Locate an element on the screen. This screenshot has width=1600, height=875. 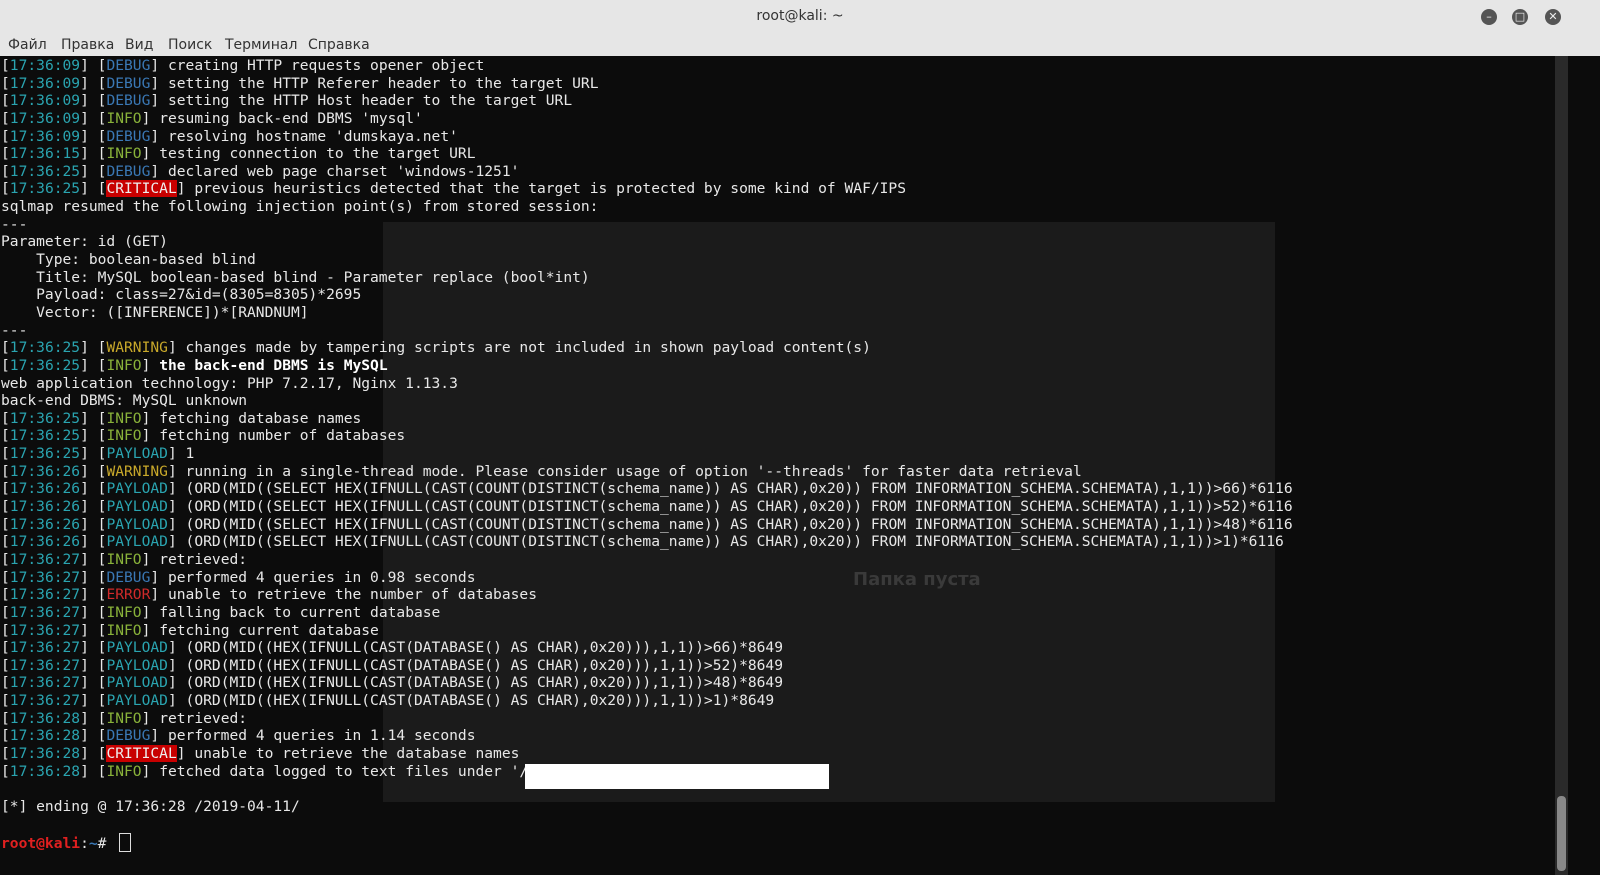
terminal-line: Parameter: id (GET) is located at coordinates (647, 242).